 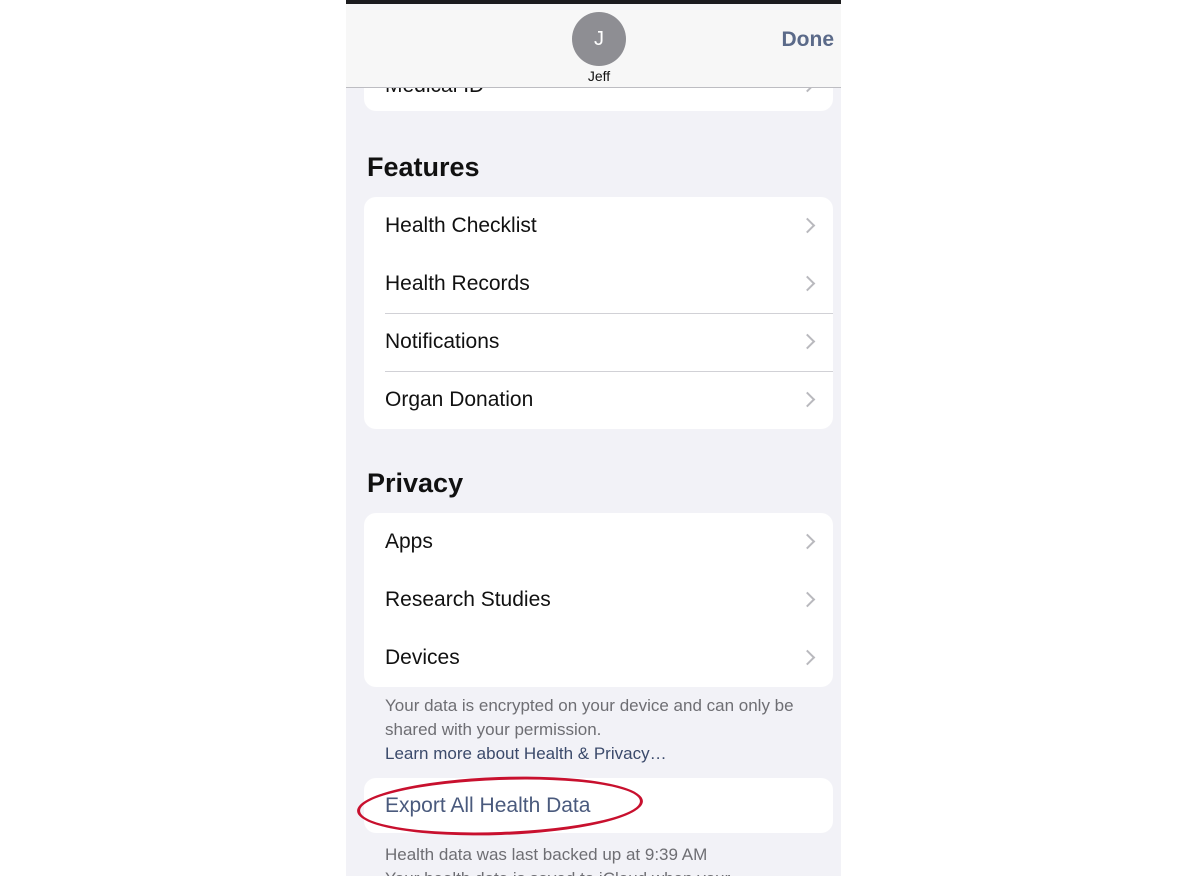 What do you see at coordinates (422, 657) in the screenshot?
I see `list-item-label: Devices` at bounding box center [422, 657].